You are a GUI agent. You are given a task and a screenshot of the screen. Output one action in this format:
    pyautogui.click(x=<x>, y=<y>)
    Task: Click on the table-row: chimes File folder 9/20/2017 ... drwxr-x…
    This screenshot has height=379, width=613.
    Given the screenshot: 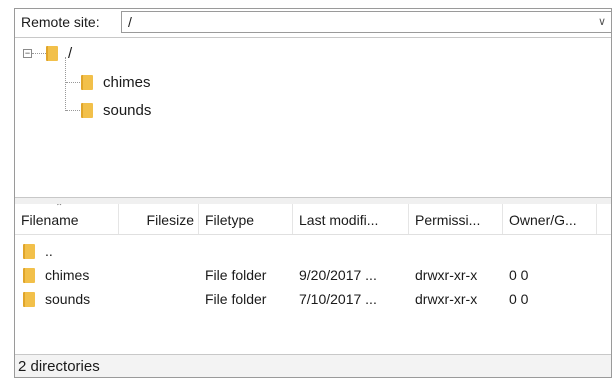 What is the action you would take?
    pyautogui.click(x=313, y=275)
    